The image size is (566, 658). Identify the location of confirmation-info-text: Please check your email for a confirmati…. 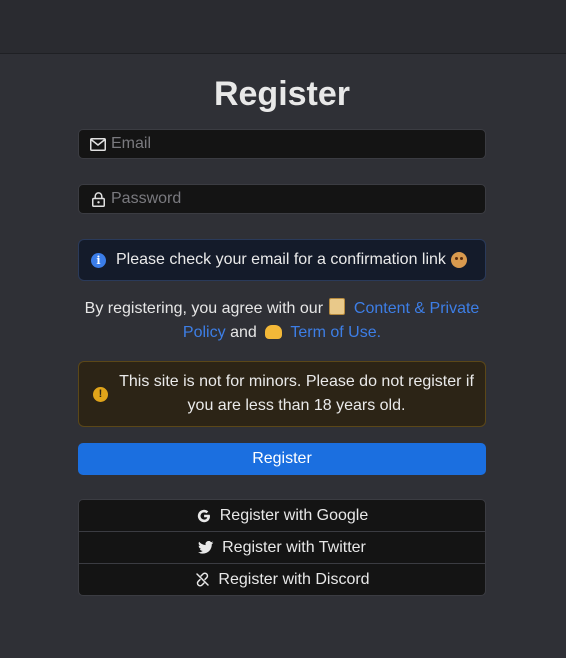
(281, 259).